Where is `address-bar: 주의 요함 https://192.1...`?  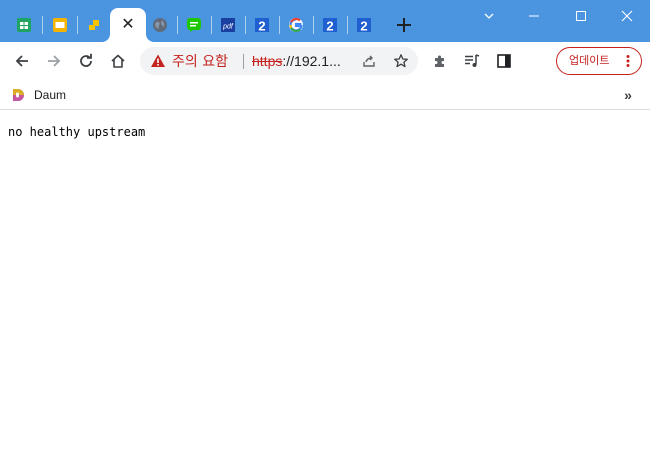 address-bar: 주의 요함 https://192.1... is located at coordinates (279, 61).